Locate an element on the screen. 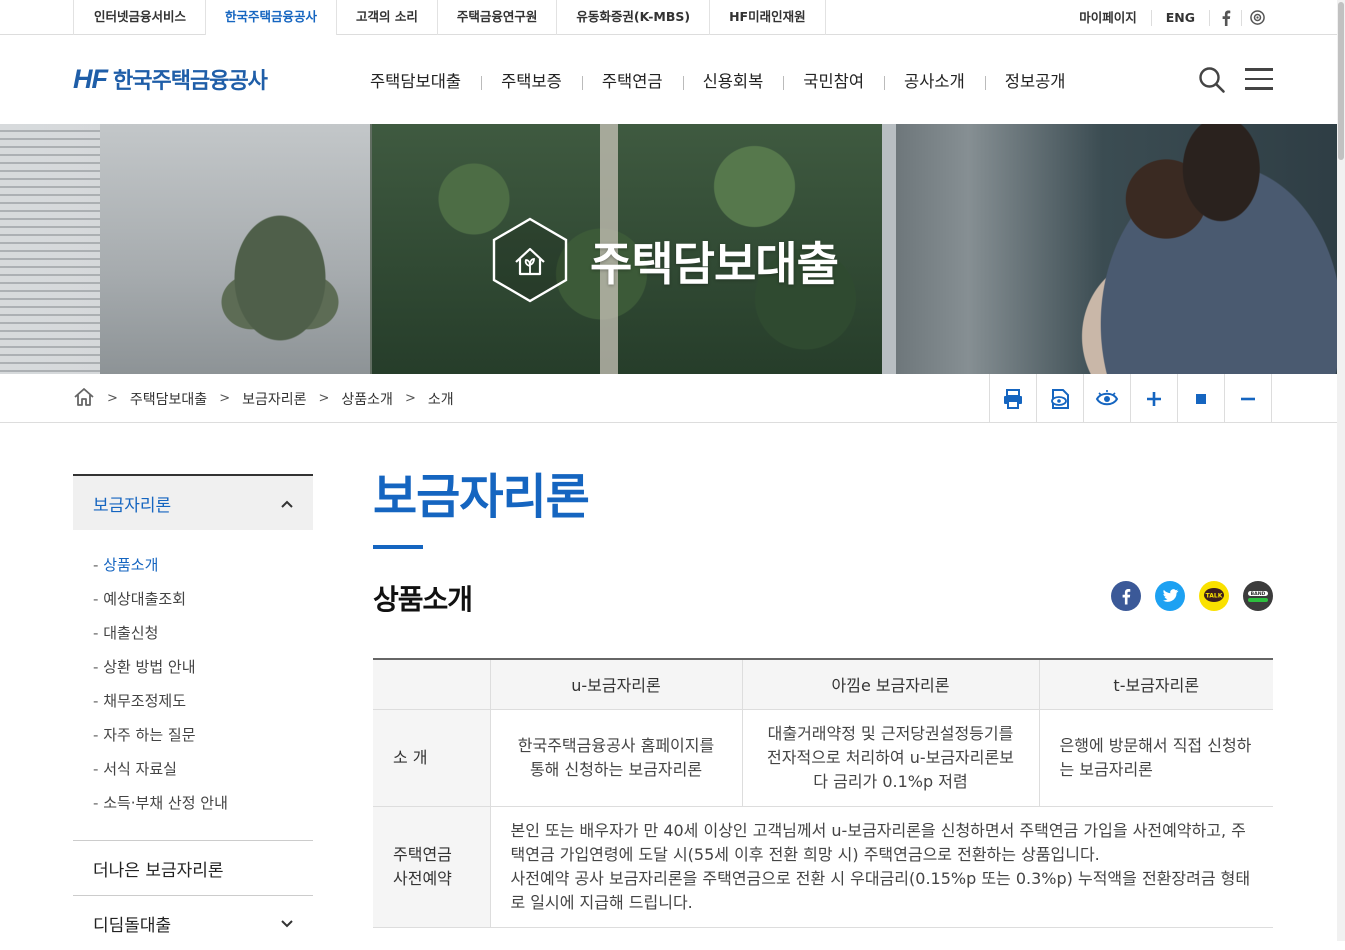  search-icon is located at coordinates (1212, 80).